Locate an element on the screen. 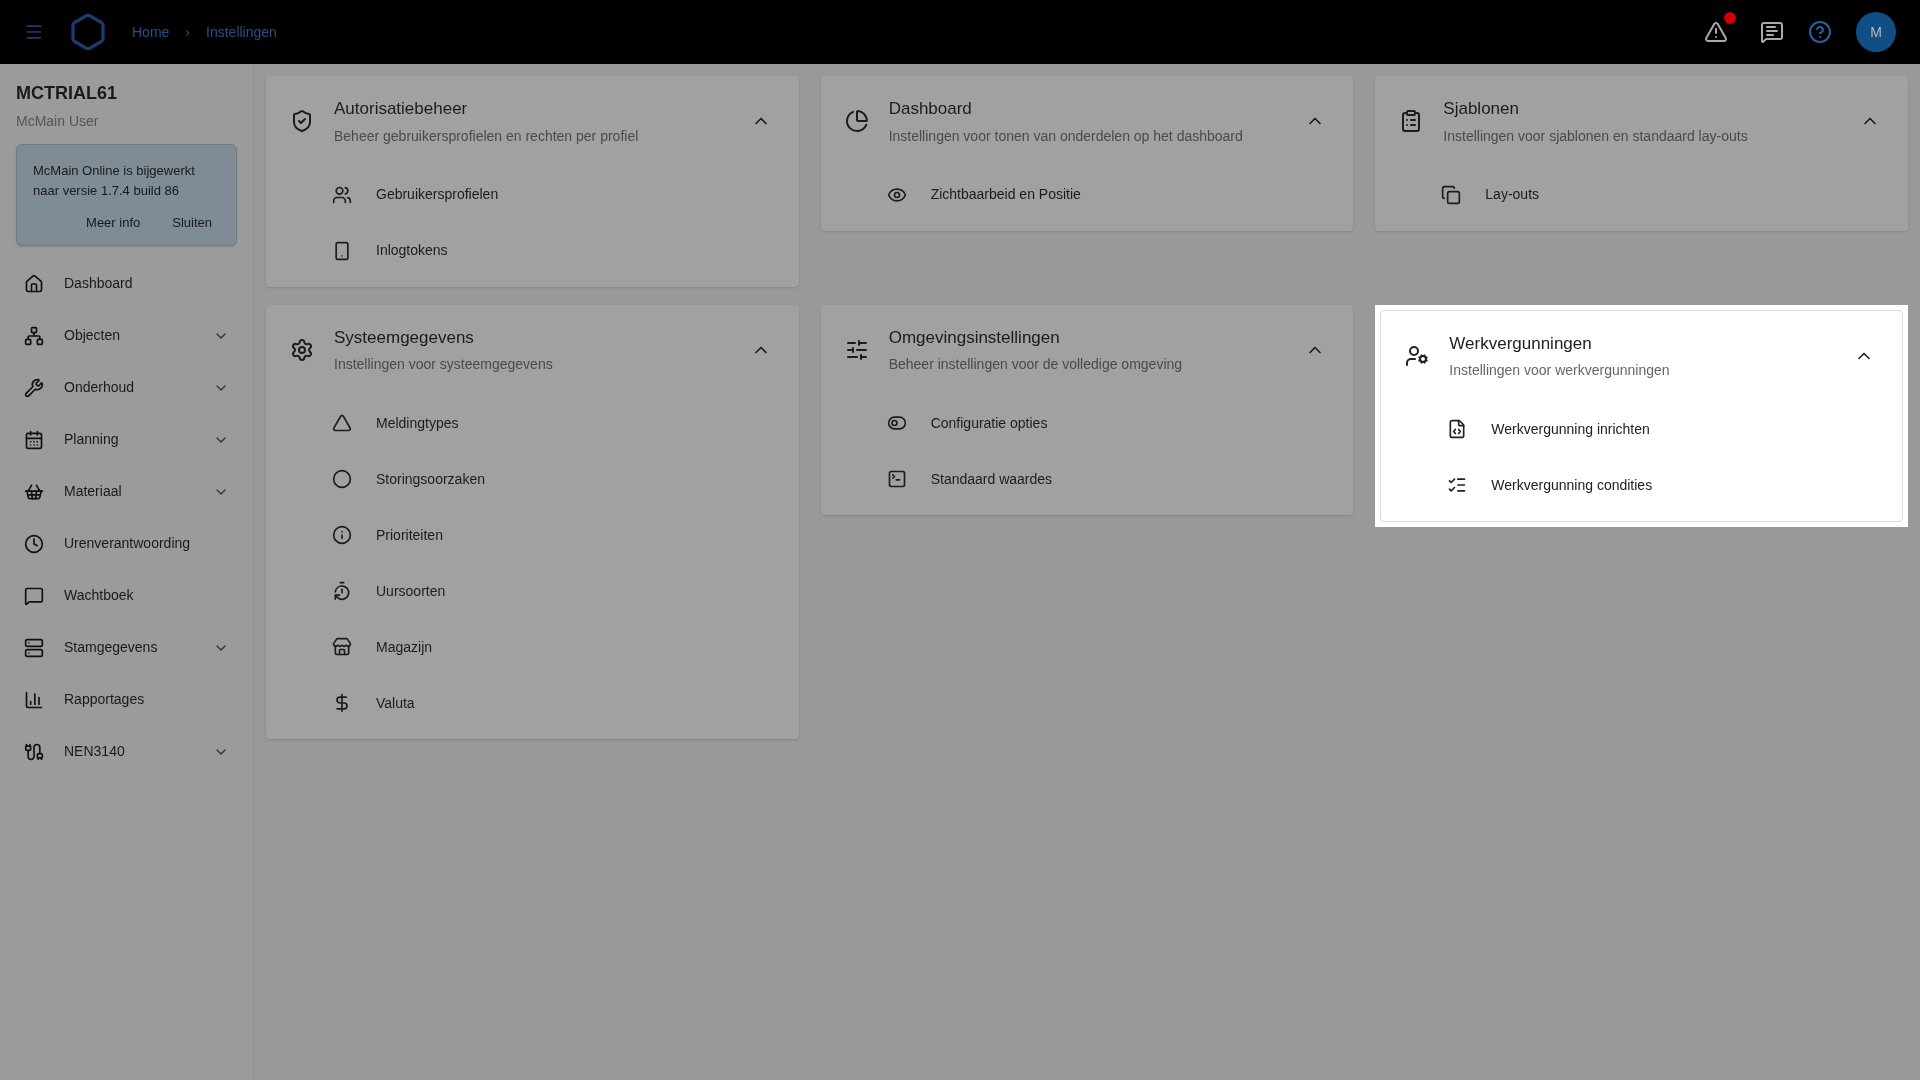 This screenshot has width=1920, height=1080. toggle-icon is located at coordinates (896, 423).